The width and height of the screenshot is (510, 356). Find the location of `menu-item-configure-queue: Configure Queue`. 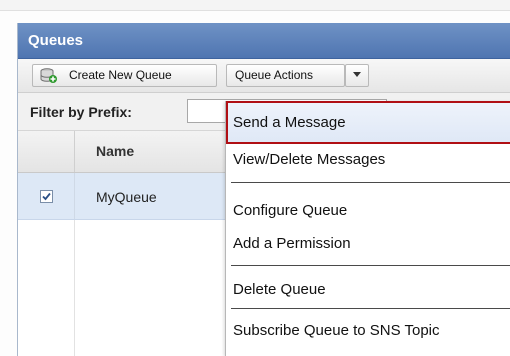

menu-item-configure-queue: Configure Queue is located at coordinates (368, 211).